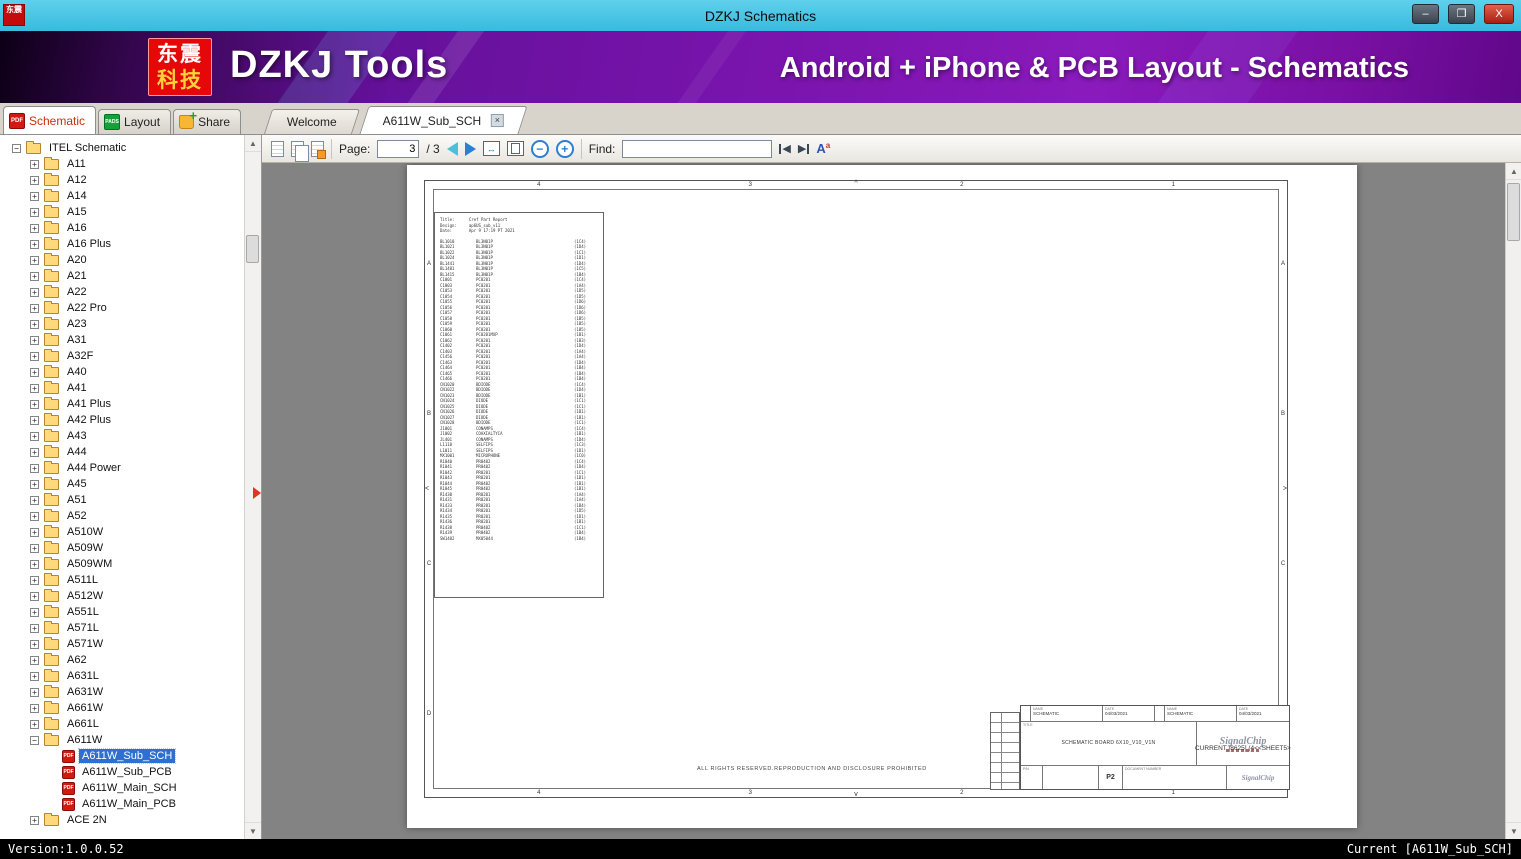  I want to click on tree-folder-row: + A12, so click(122, 180).